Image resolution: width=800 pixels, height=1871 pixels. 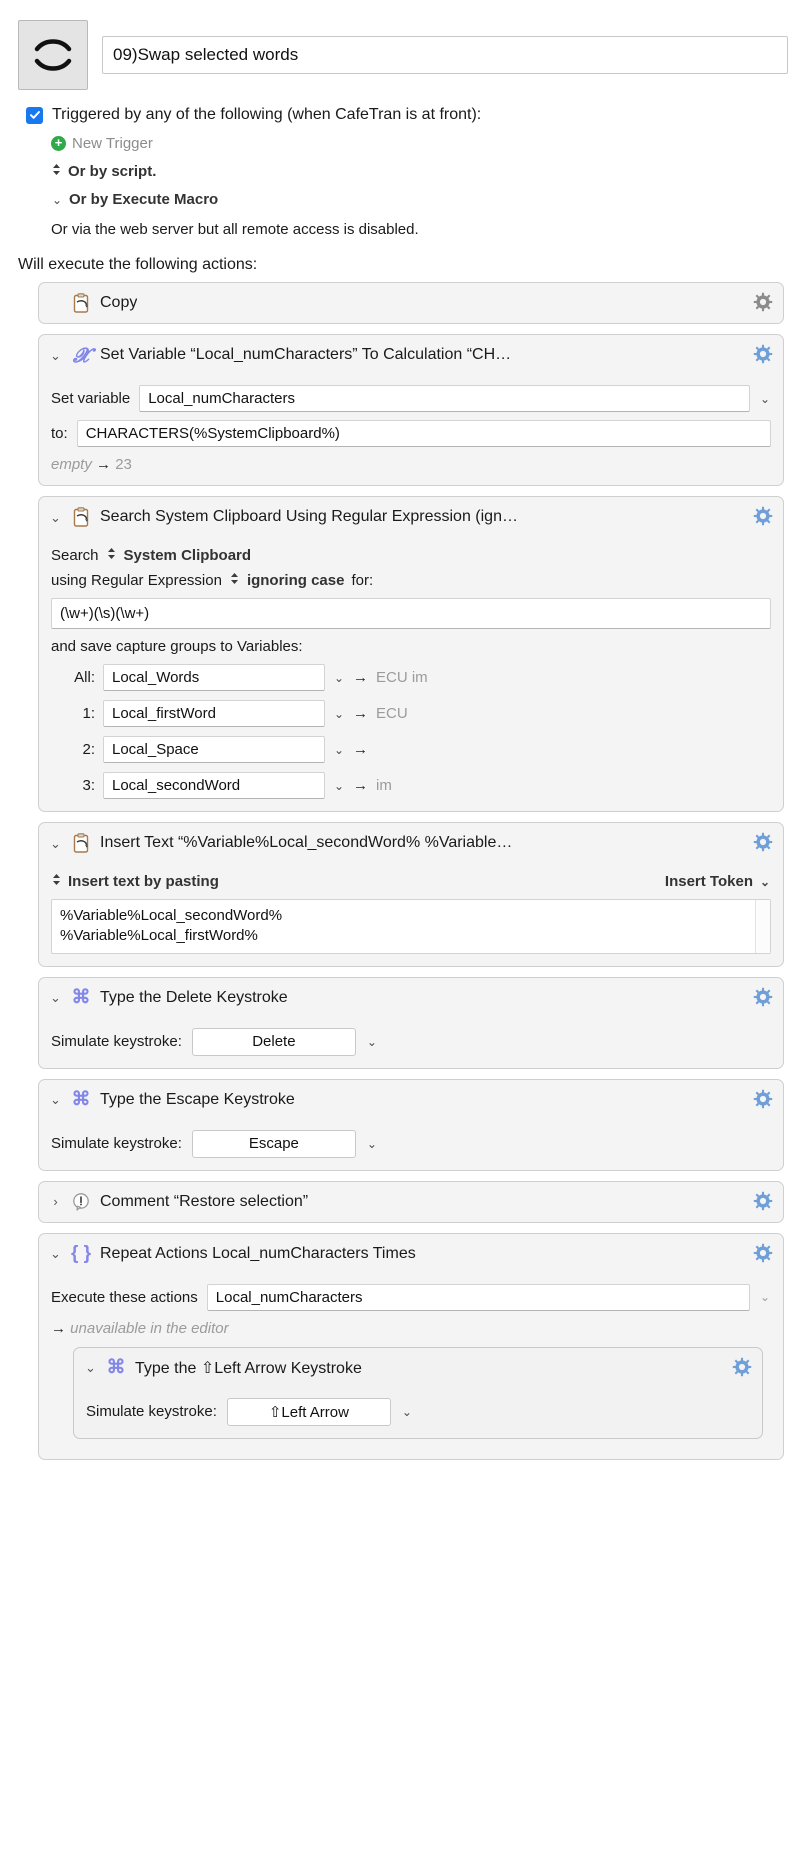 I want to click on swap-arcs-icon, so click(x=53, y=55).